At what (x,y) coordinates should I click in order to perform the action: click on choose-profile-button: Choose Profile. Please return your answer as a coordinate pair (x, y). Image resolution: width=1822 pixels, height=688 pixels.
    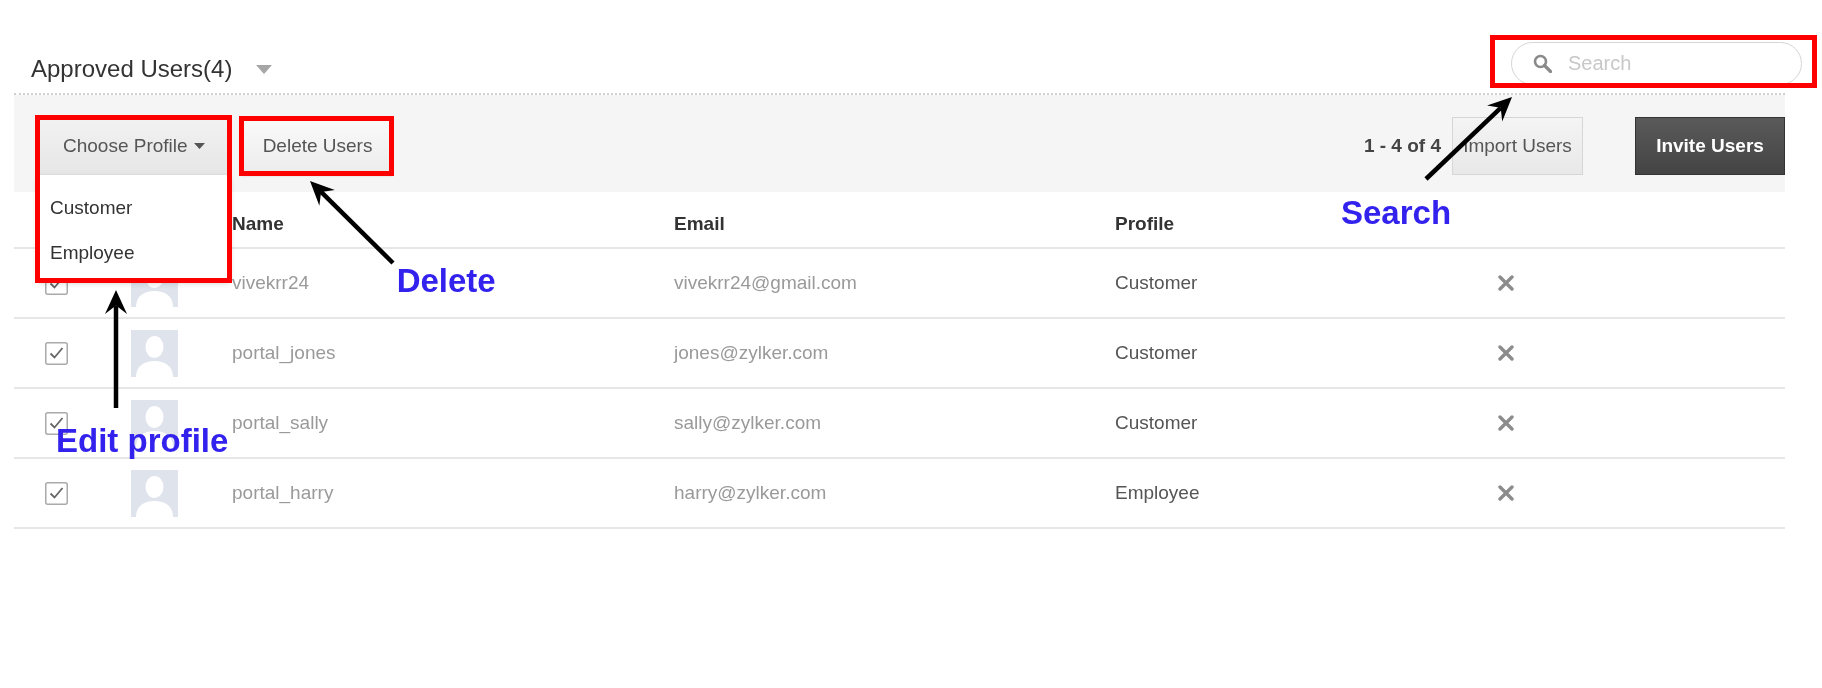
    Looking at the image, I should click on (134, 146).